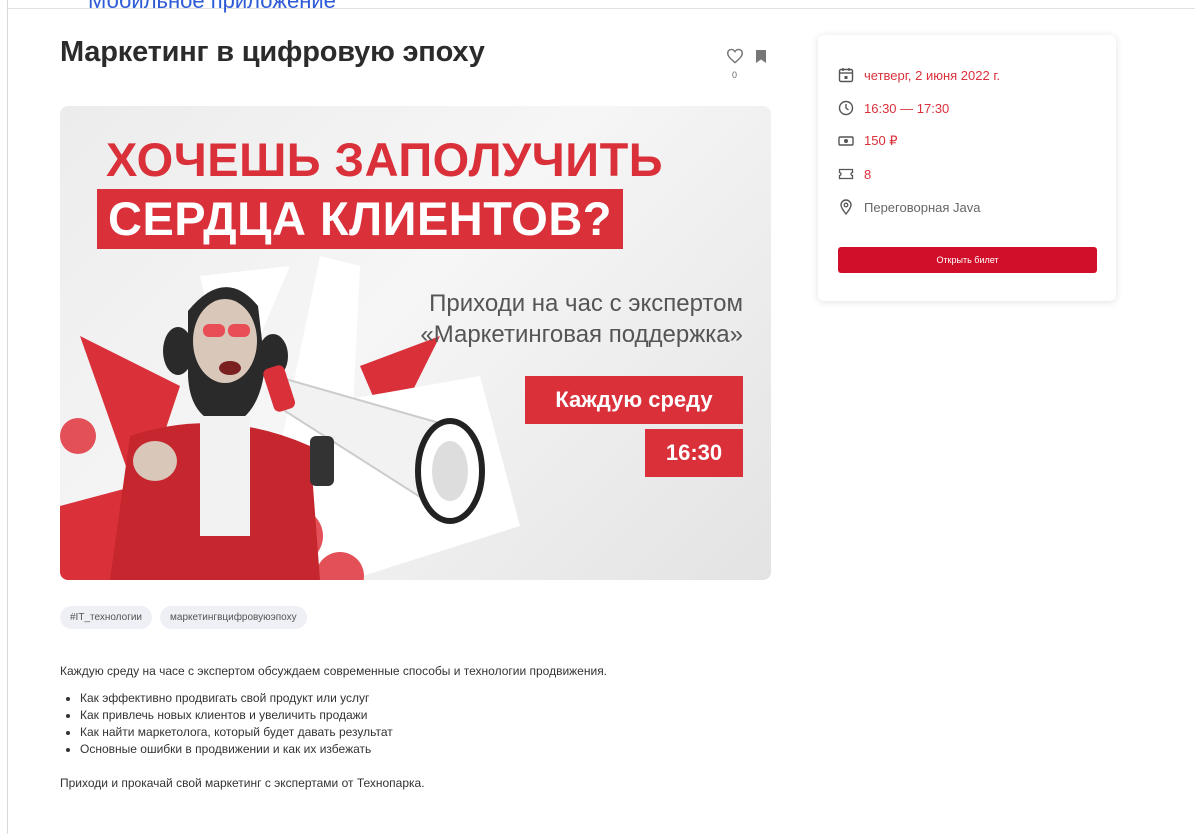 Image resolution: width=1195 pixels, height=834 pixels. I want to click on tag-marketing: маркетингвцифровуюэпоху, so click(233, 617).